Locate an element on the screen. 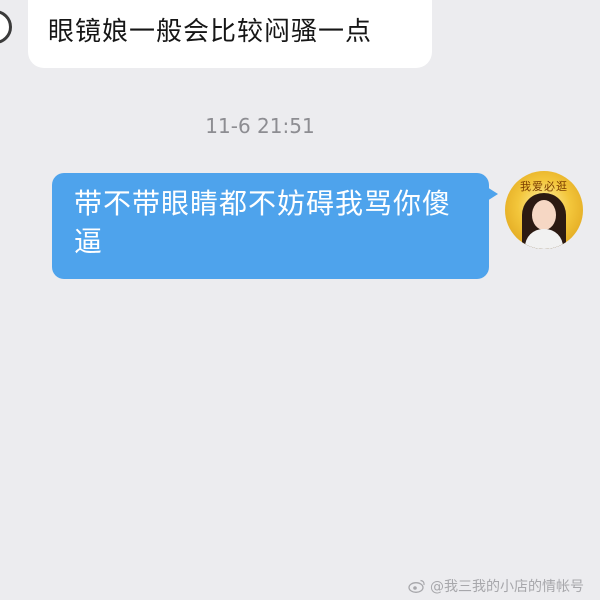 This screenshot has height=600, width=600. weibo-icon is located at coordinates (417, 586).